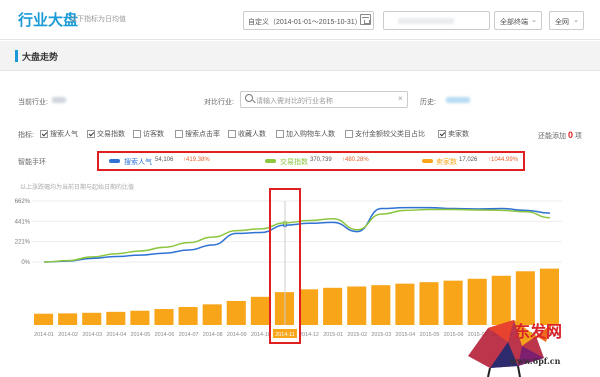 The height and width of the screenshot is (377, 600). What do you see at coordinates (116, 335) in the screenshot?
I see `x-tick-label: 2014-04` at bounding box center [116, 335].